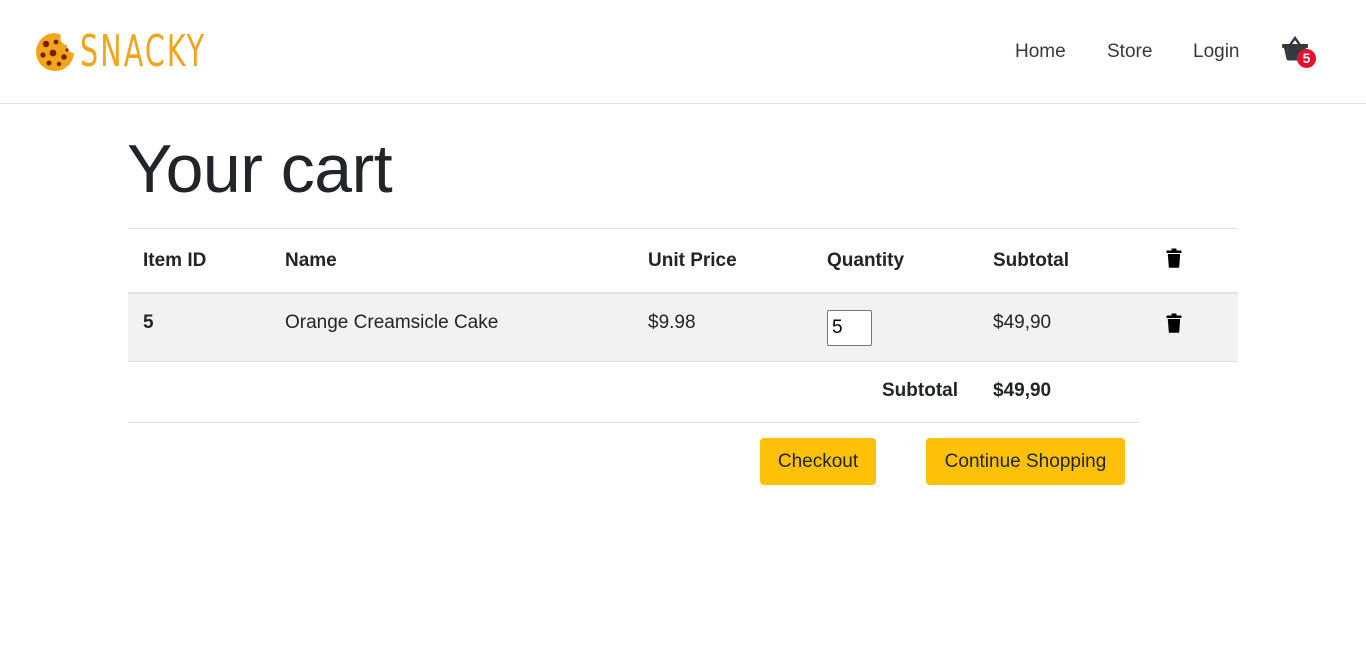  What do you see at coordinates (1022, 390) in the screenshot?
I see `cart-subtotal-value: $49,90` at bounding box center [1022, 390].